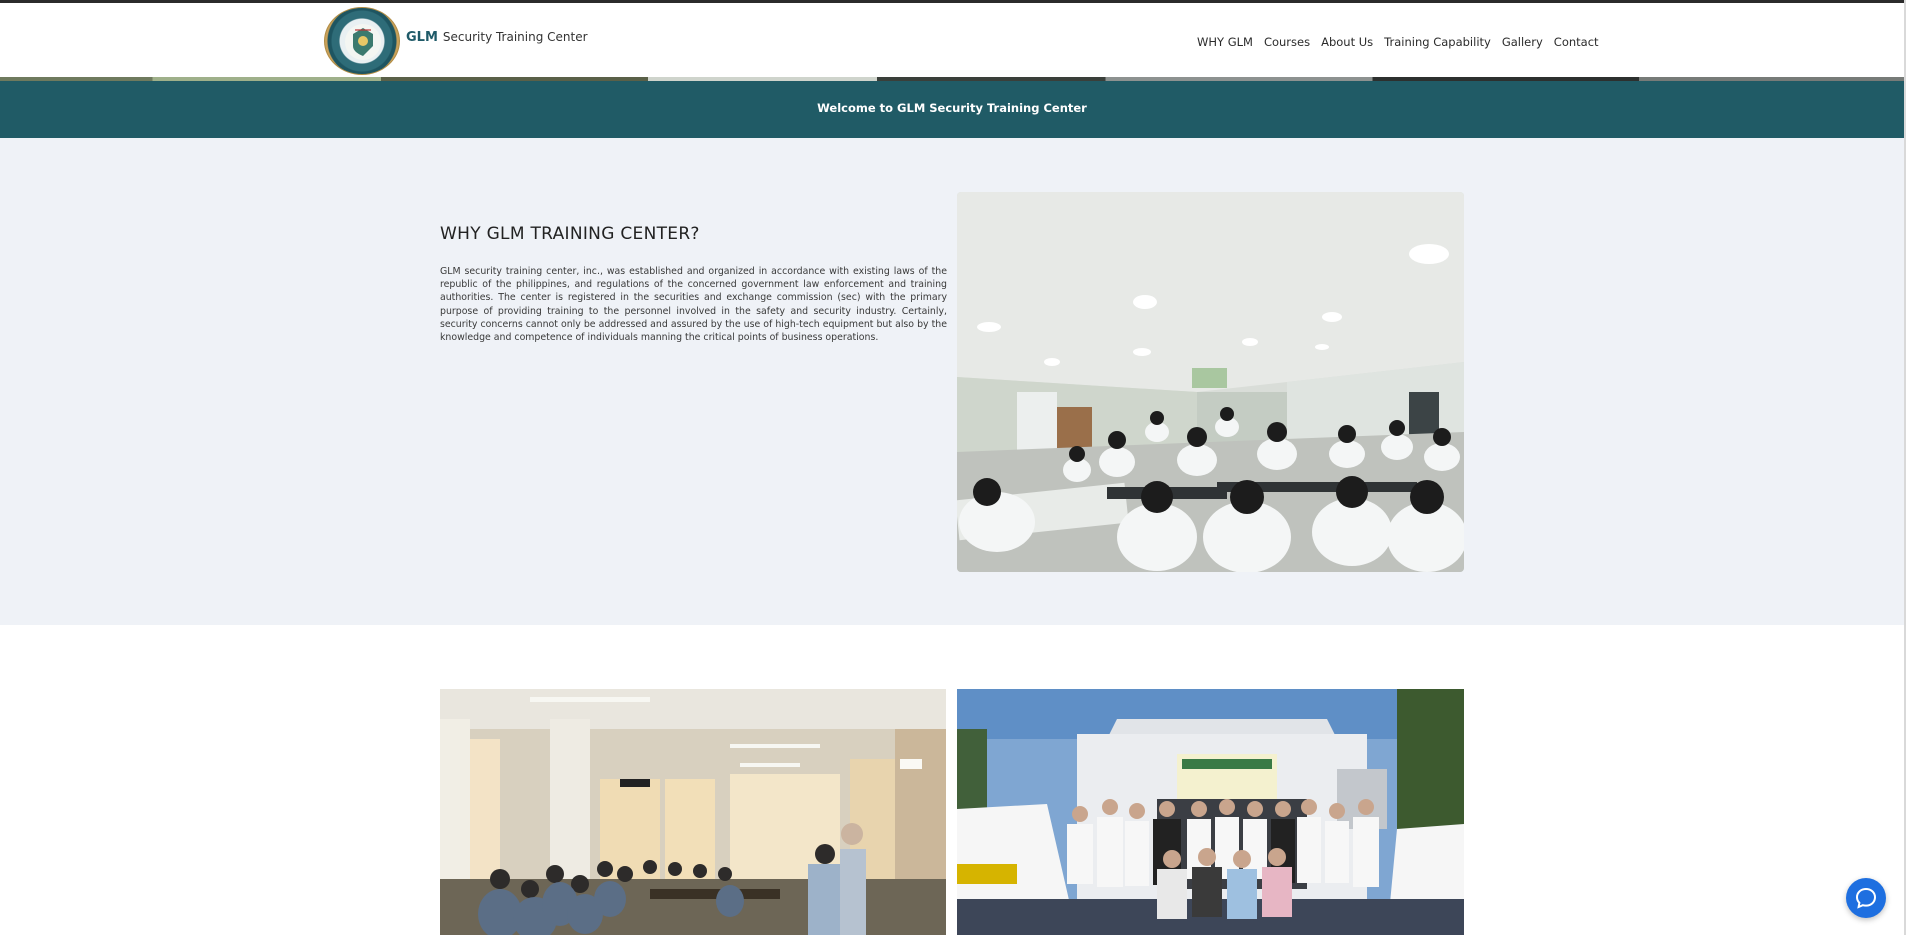 This screenshot has height=935, width=1906. What do you see at coordinates (1210, 382) in the screenshot?
I see `classroom-photo` at bounding box center [1210, 382].